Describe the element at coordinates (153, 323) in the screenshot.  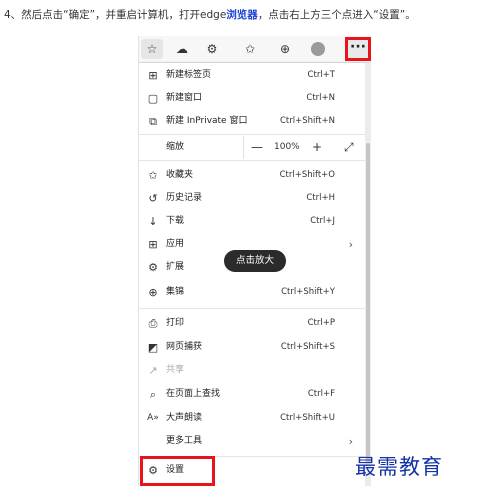
I see `print-icon: ⎙` at that location.